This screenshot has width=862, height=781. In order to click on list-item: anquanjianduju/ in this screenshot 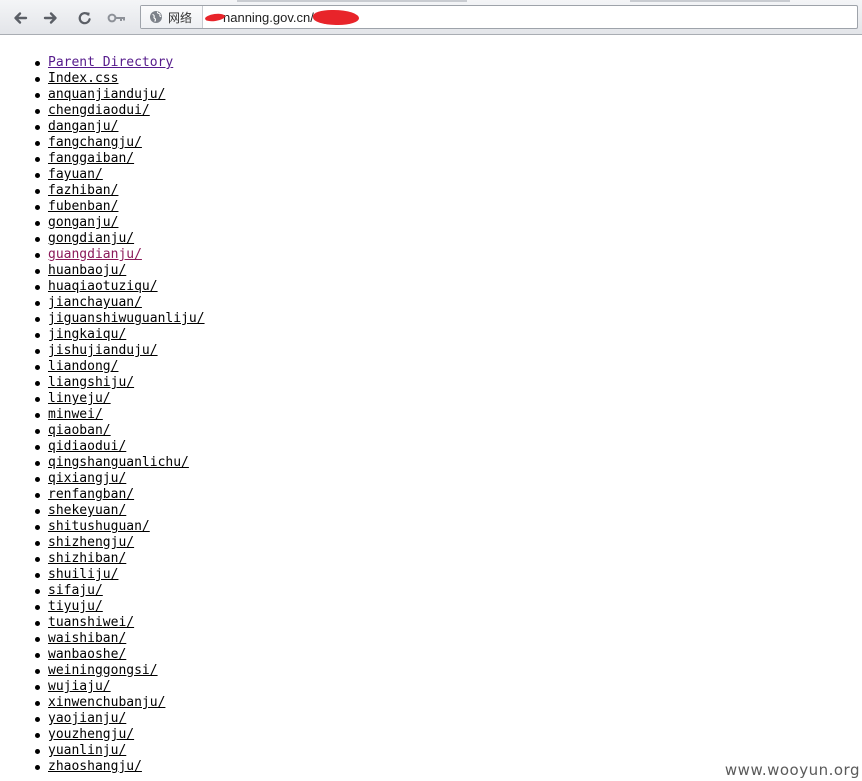, I will do `click(120, 95)`.